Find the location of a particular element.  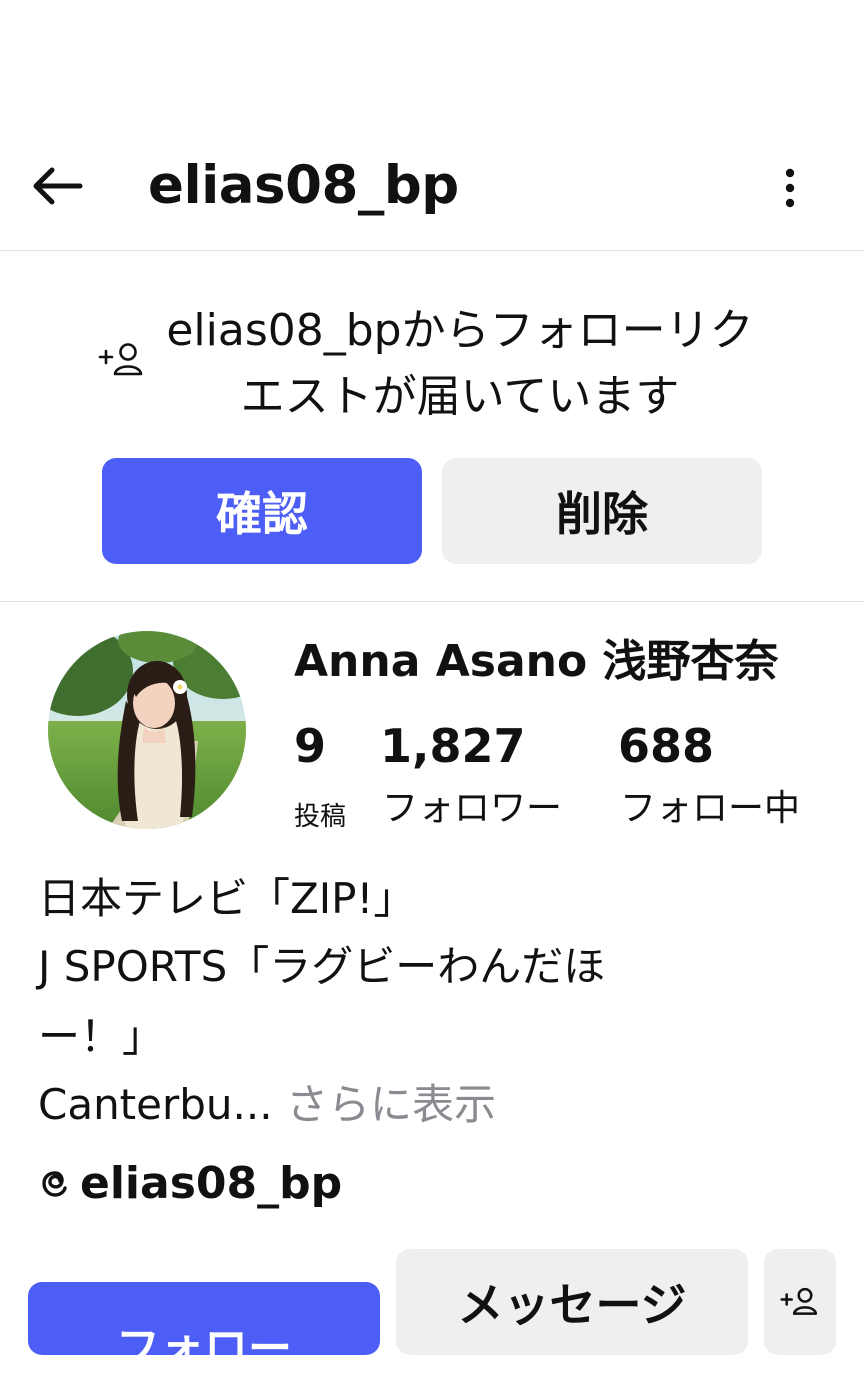

arrow-left-icon is located at coordinates (58, 186).